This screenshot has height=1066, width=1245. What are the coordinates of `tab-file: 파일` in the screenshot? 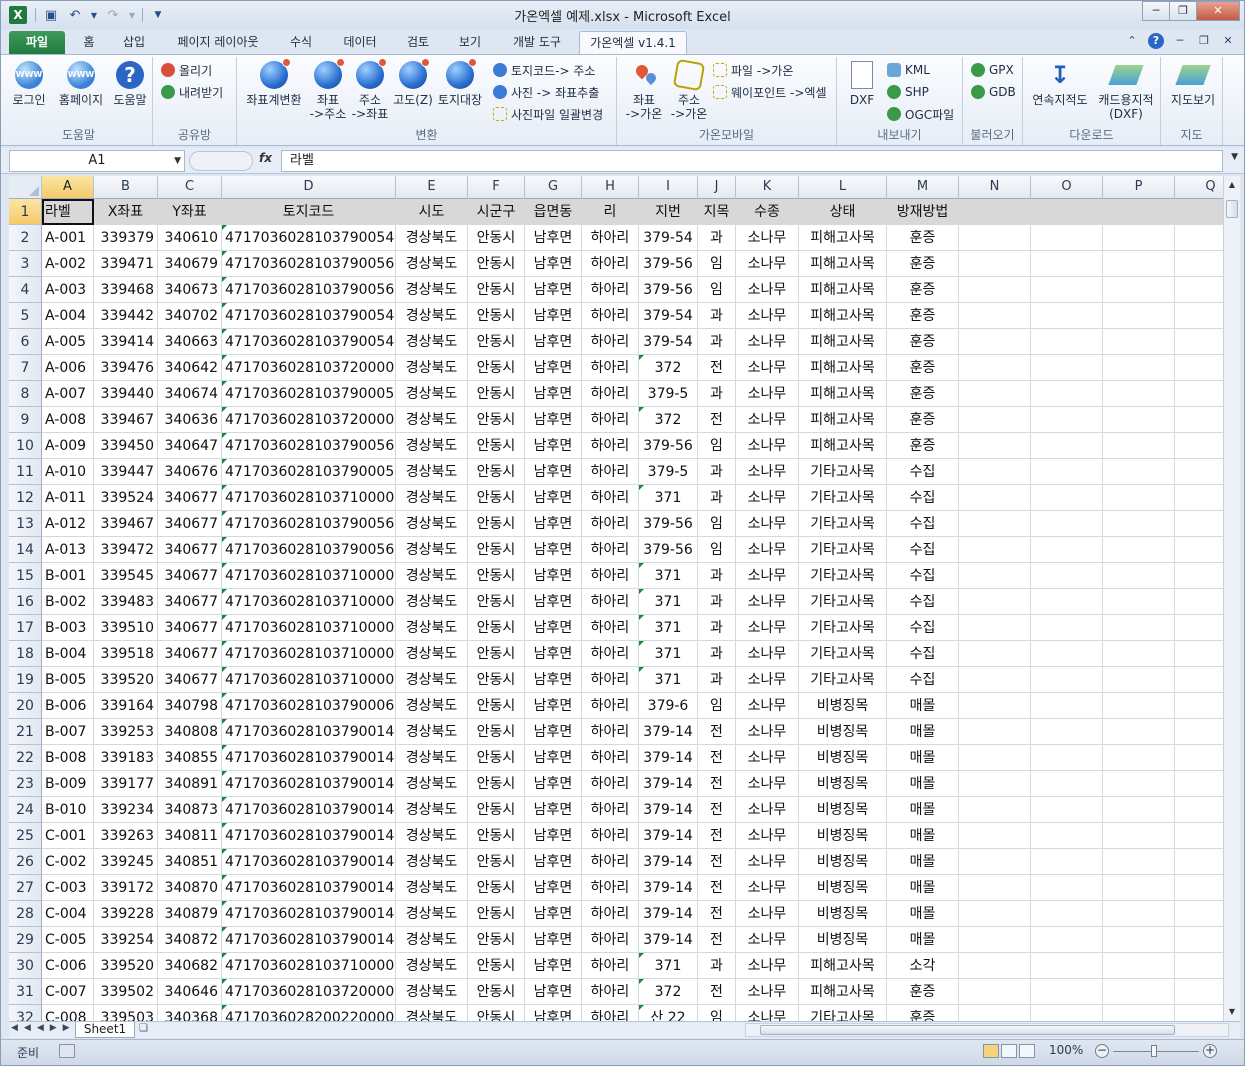 It's located at (37, 43).